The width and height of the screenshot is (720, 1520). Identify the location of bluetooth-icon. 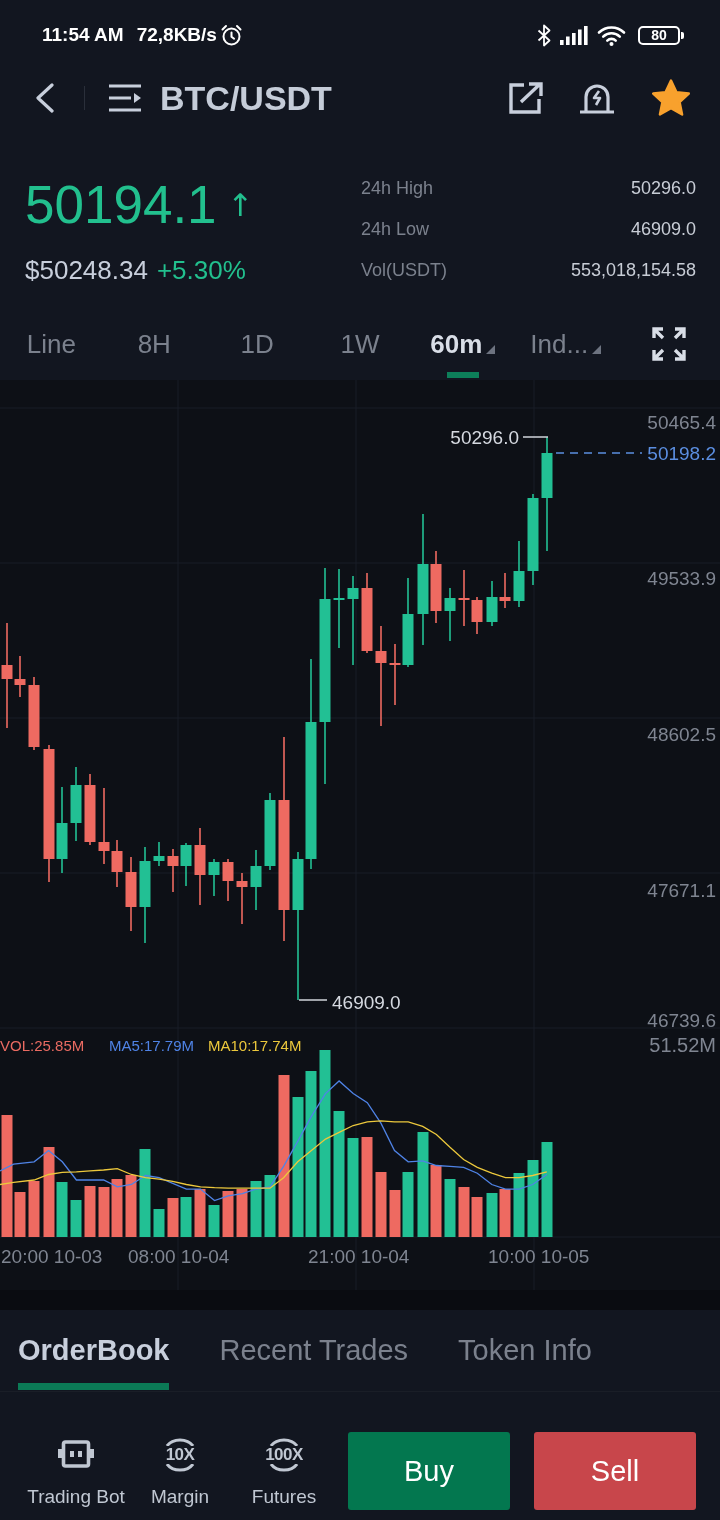
(544, 35).